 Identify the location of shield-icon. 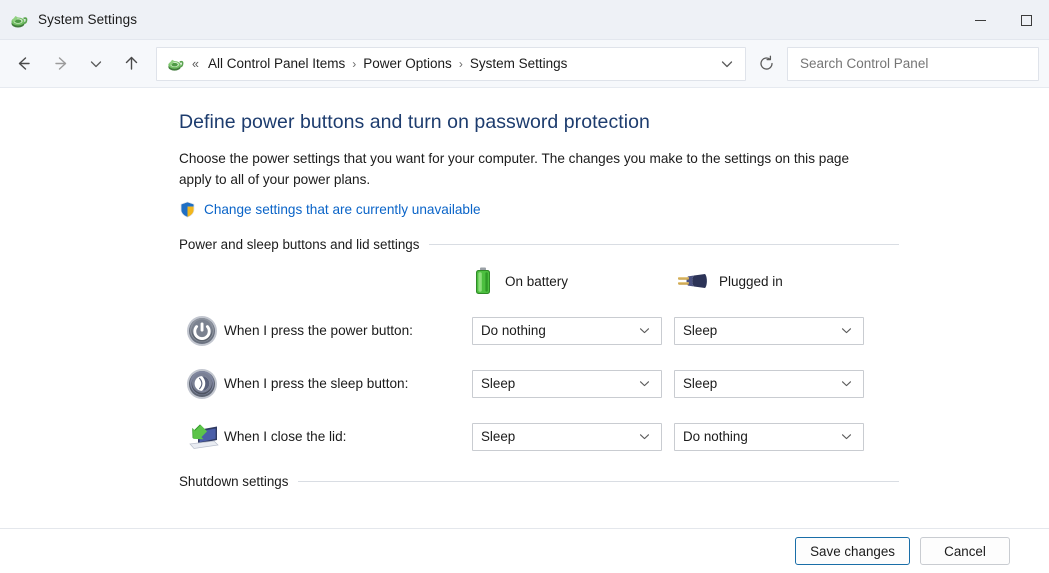
(187, 209).